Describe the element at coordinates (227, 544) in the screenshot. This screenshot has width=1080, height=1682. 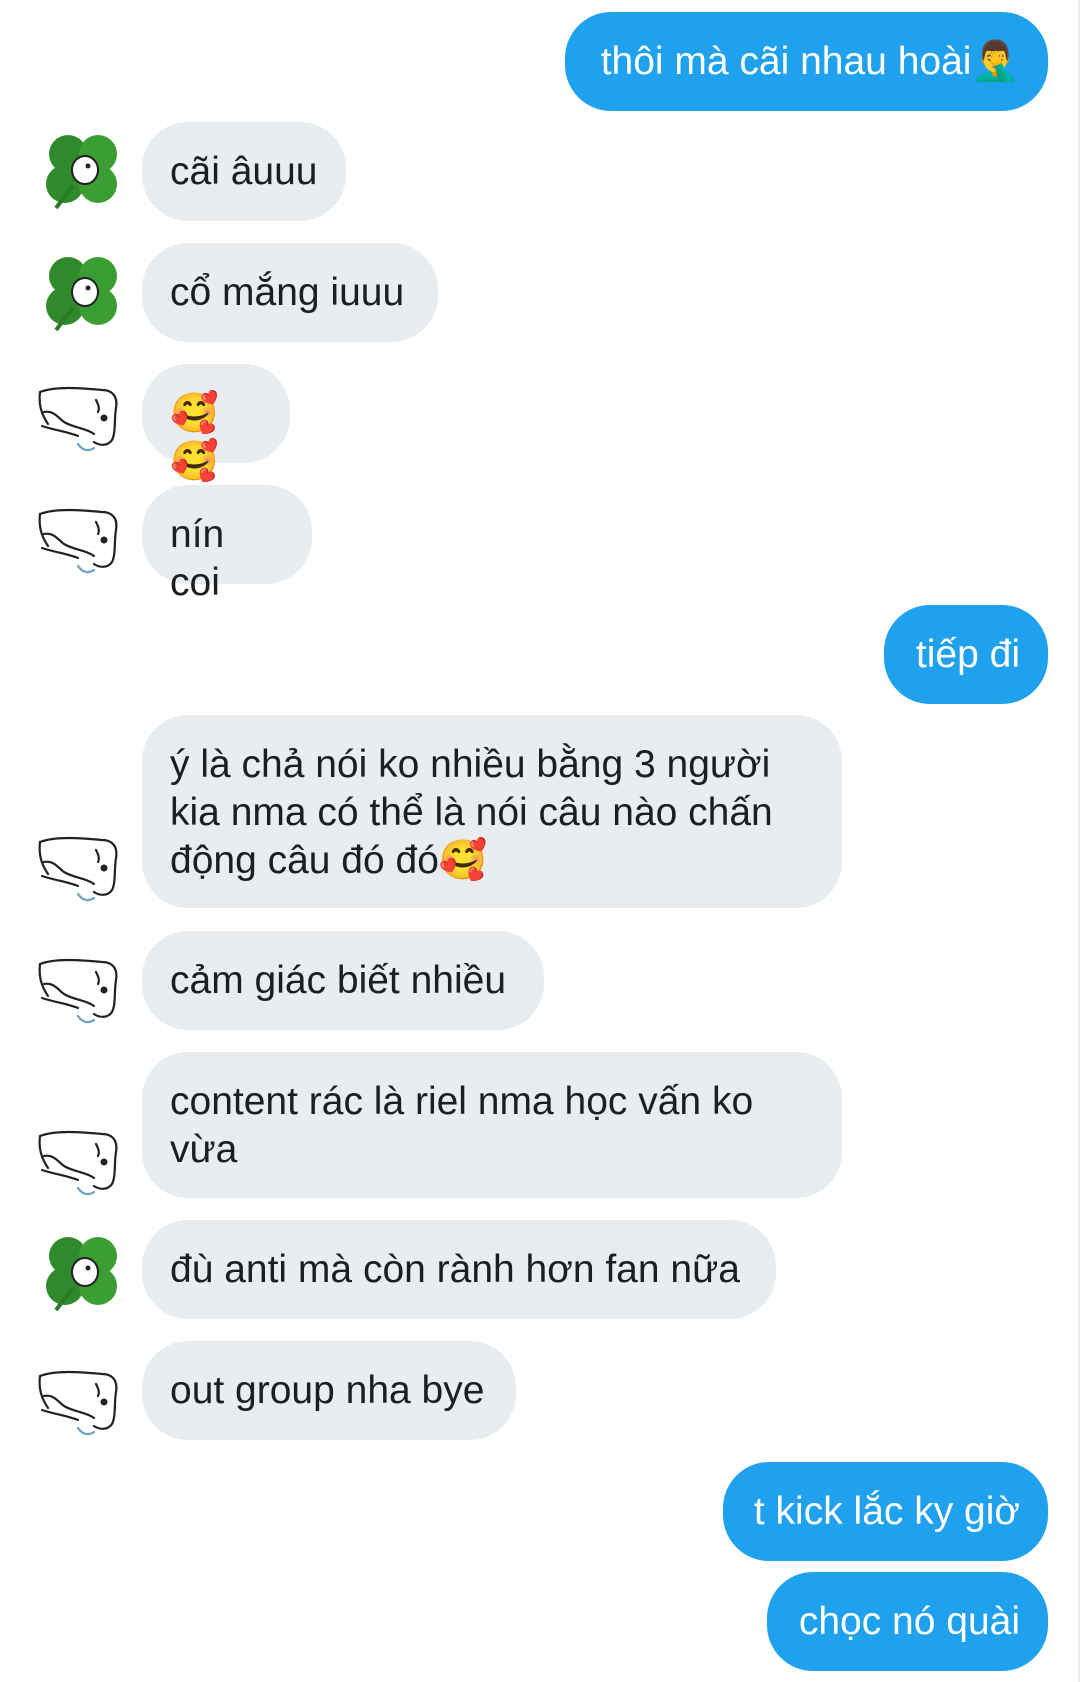
I see `incoming-message-bubble: nín coi` at that location.